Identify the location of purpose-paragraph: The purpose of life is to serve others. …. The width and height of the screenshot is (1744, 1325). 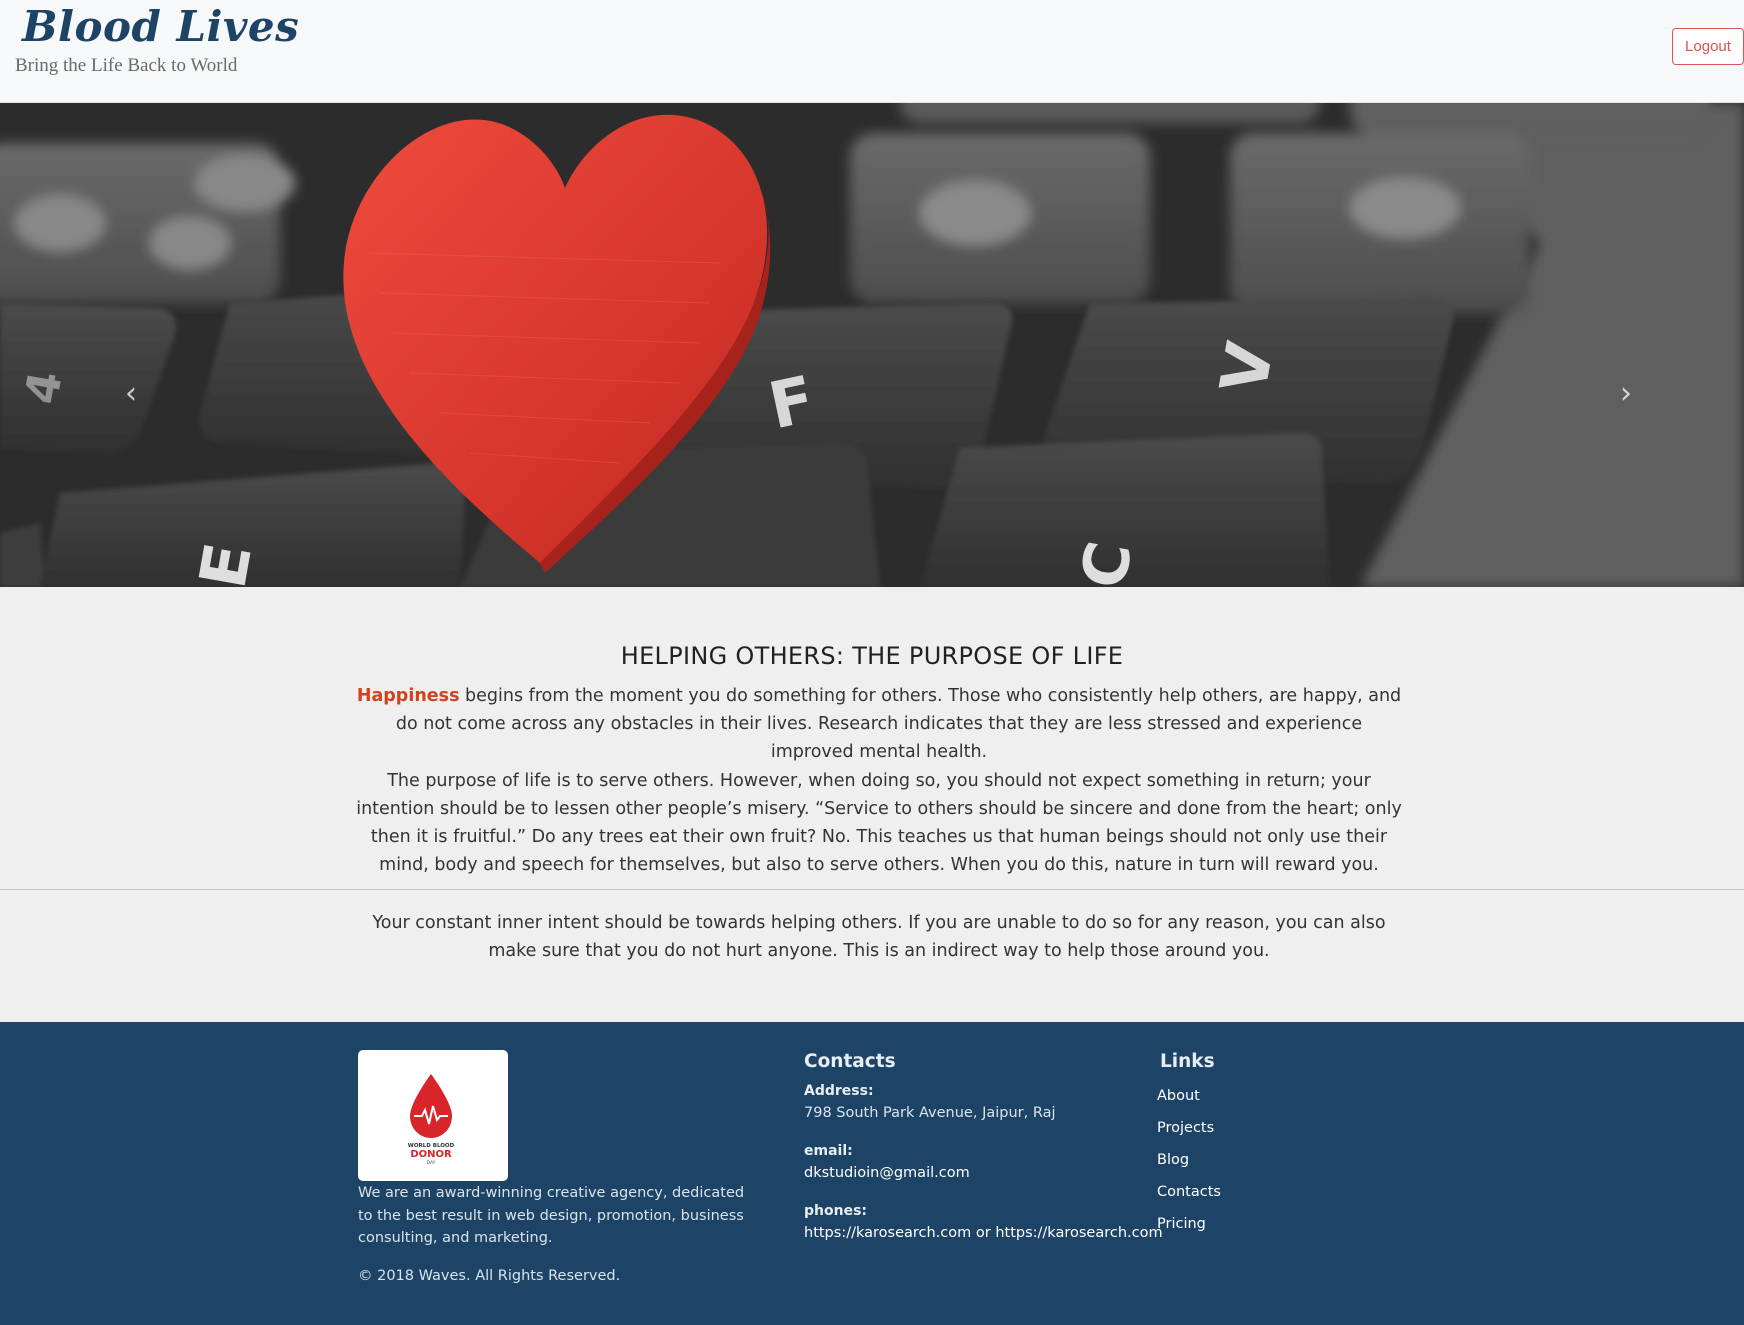
(879, 823).